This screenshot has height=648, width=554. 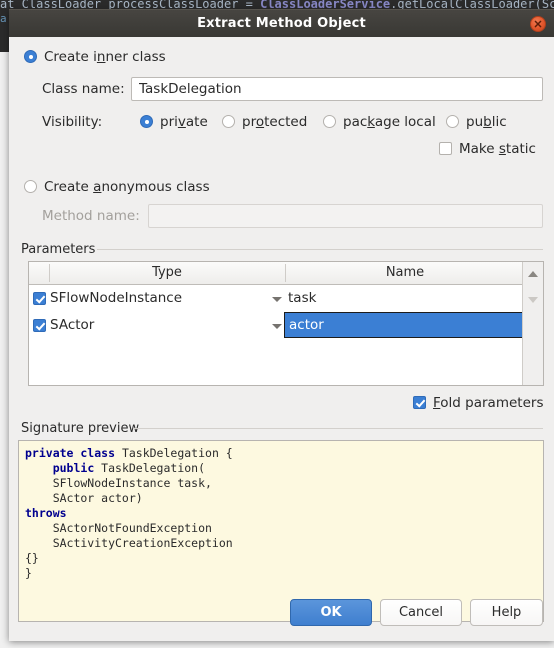 What do you see at coordinates (329, 121) in the screenshot?
I see `radio-package-local-indicator` at bounding box center [329, 121].